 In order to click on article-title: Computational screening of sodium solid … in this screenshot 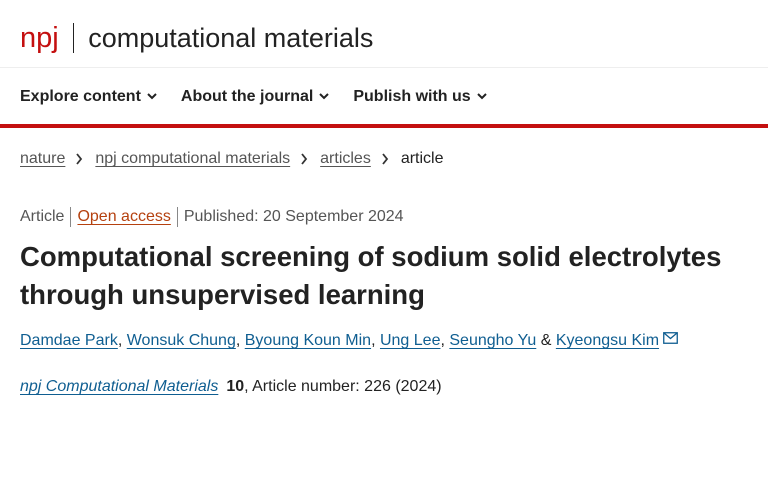, I will do `click(371, 275)`.